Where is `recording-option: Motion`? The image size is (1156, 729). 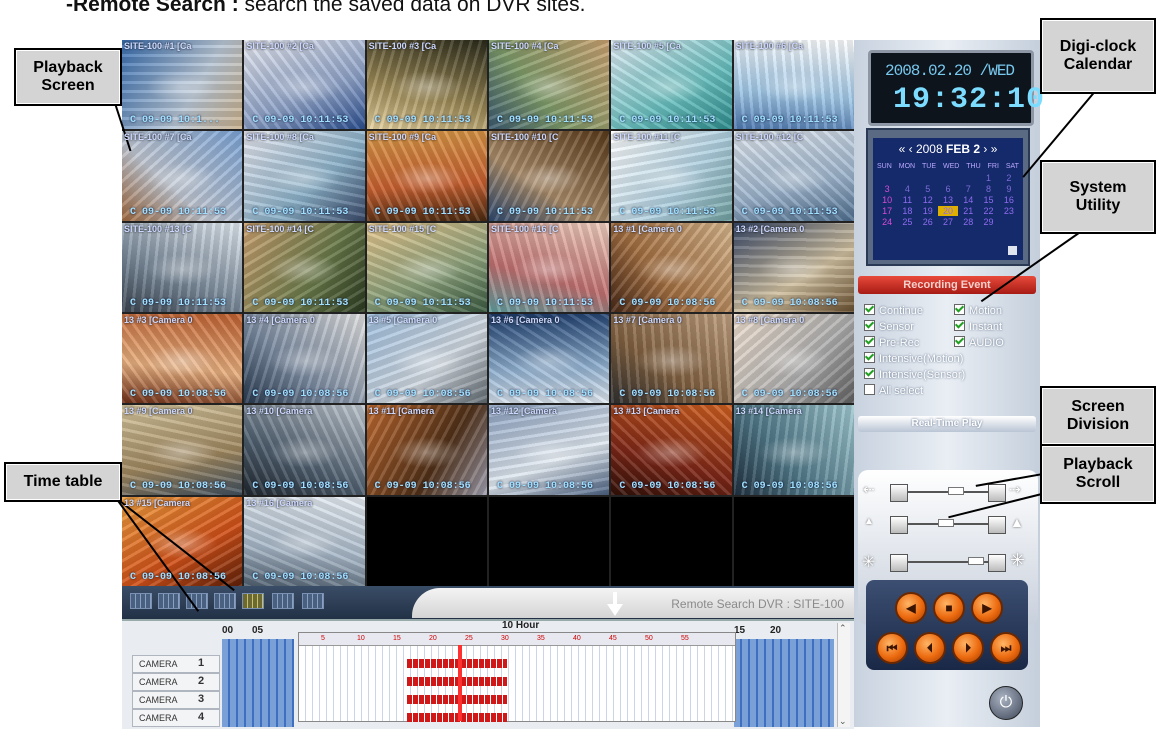
recording-option: Motion is located at coordinates (978, 310).